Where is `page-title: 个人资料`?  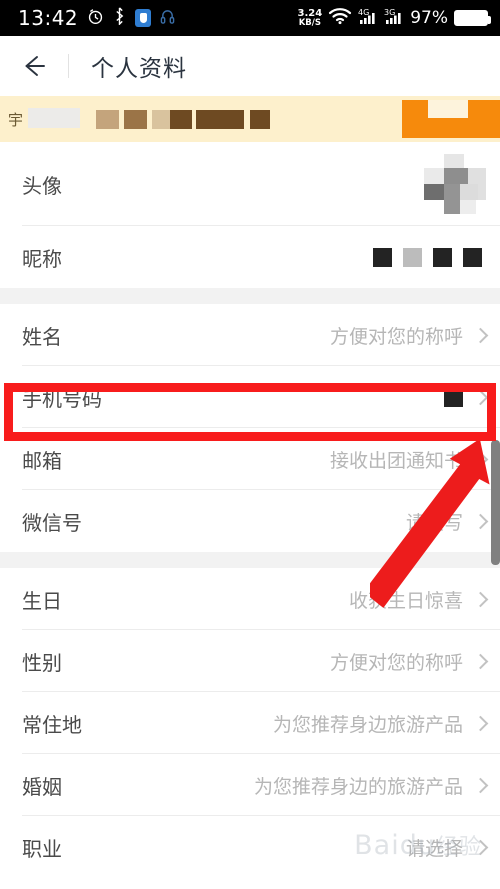
page-title: 个人资料 is located at coordinates (139, 69).